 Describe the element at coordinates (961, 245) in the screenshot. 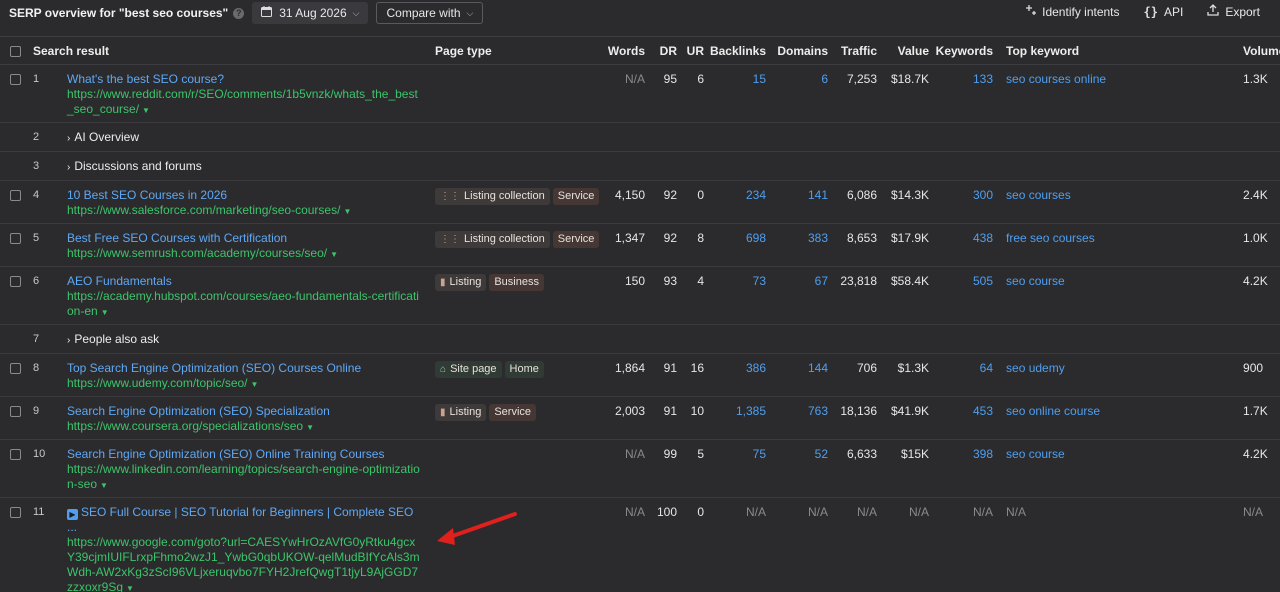

I see `cell-keywords: 438` at that location.